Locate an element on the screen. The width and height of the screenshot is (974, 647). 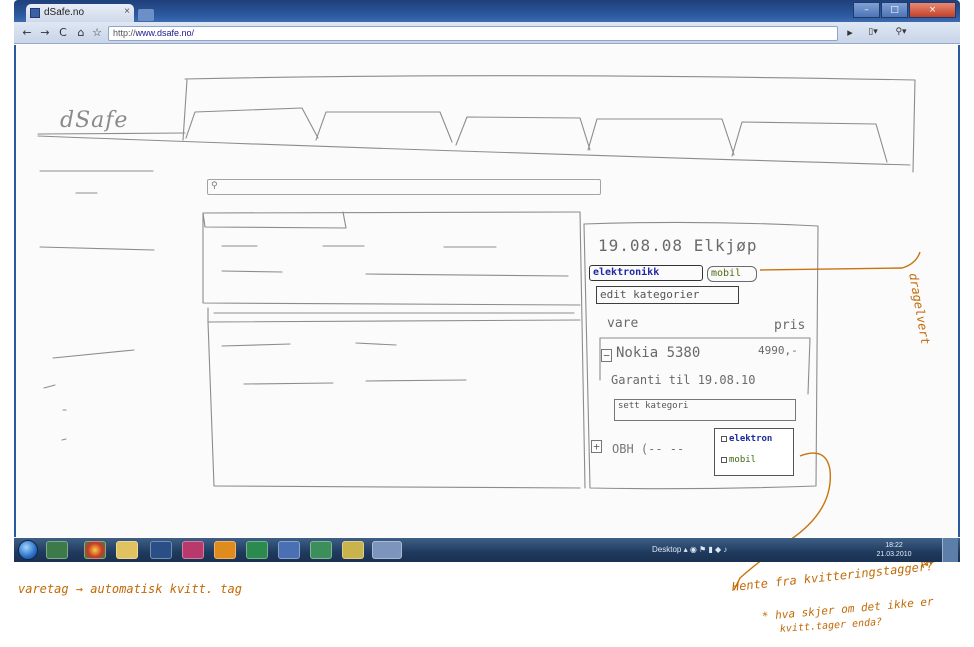
column-header-price: pris is located at coordinates (790, 325).